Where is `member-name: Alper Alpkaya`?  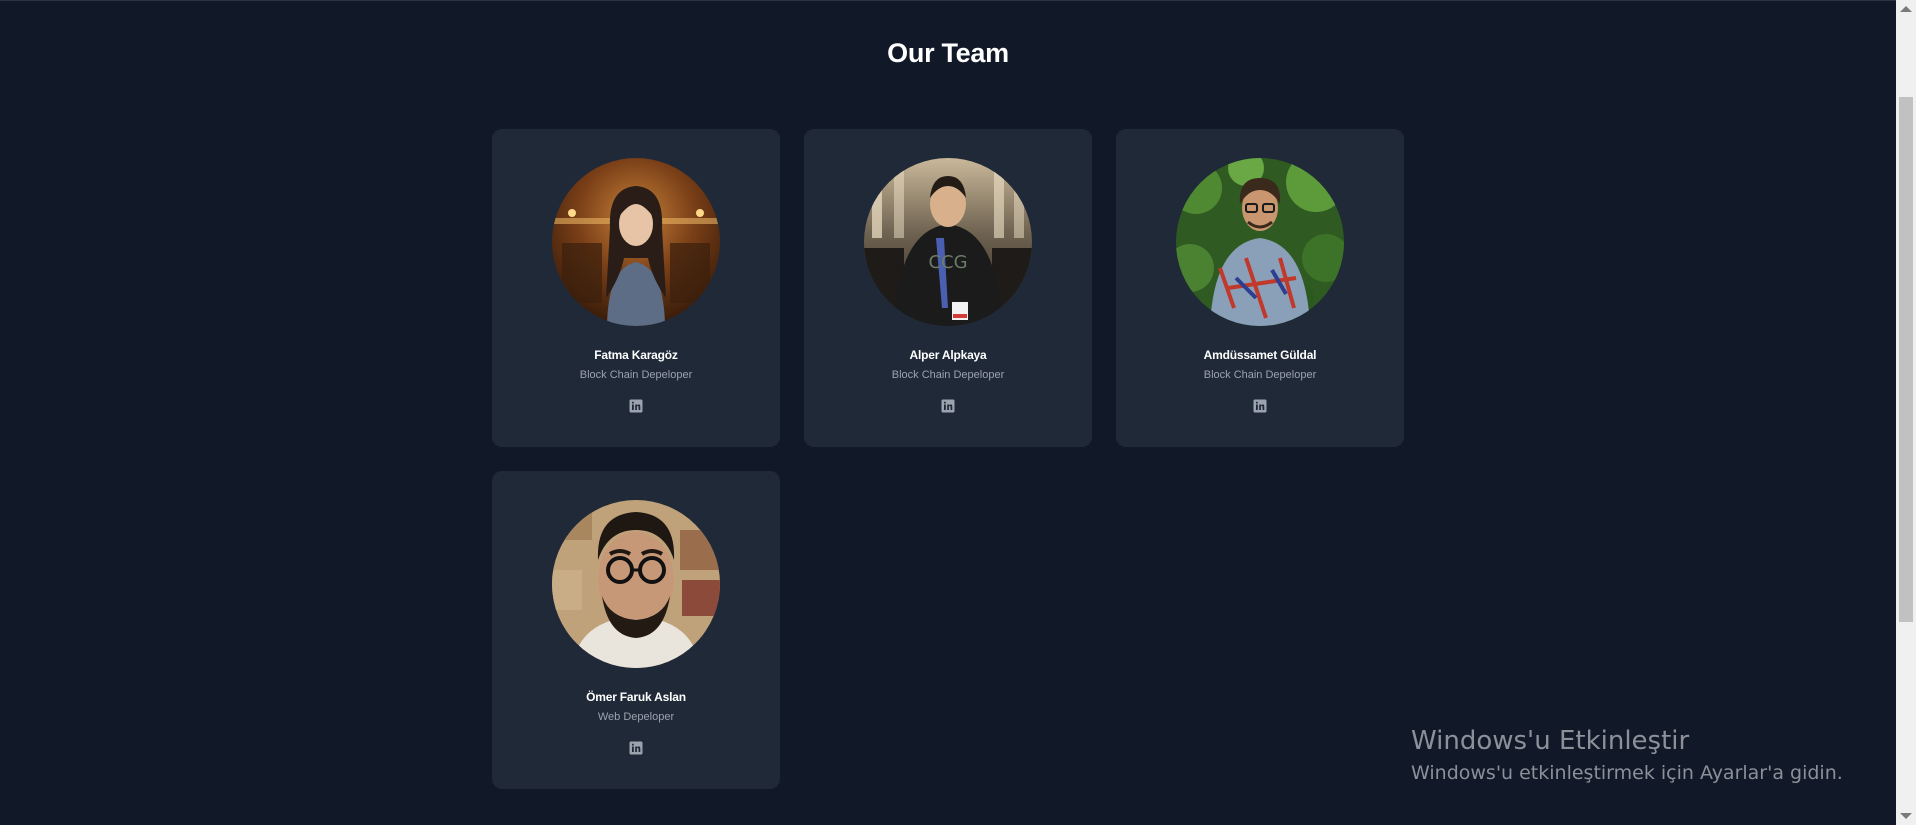
member-name: Alper Alpkaya is located at coordinates (948, 355).